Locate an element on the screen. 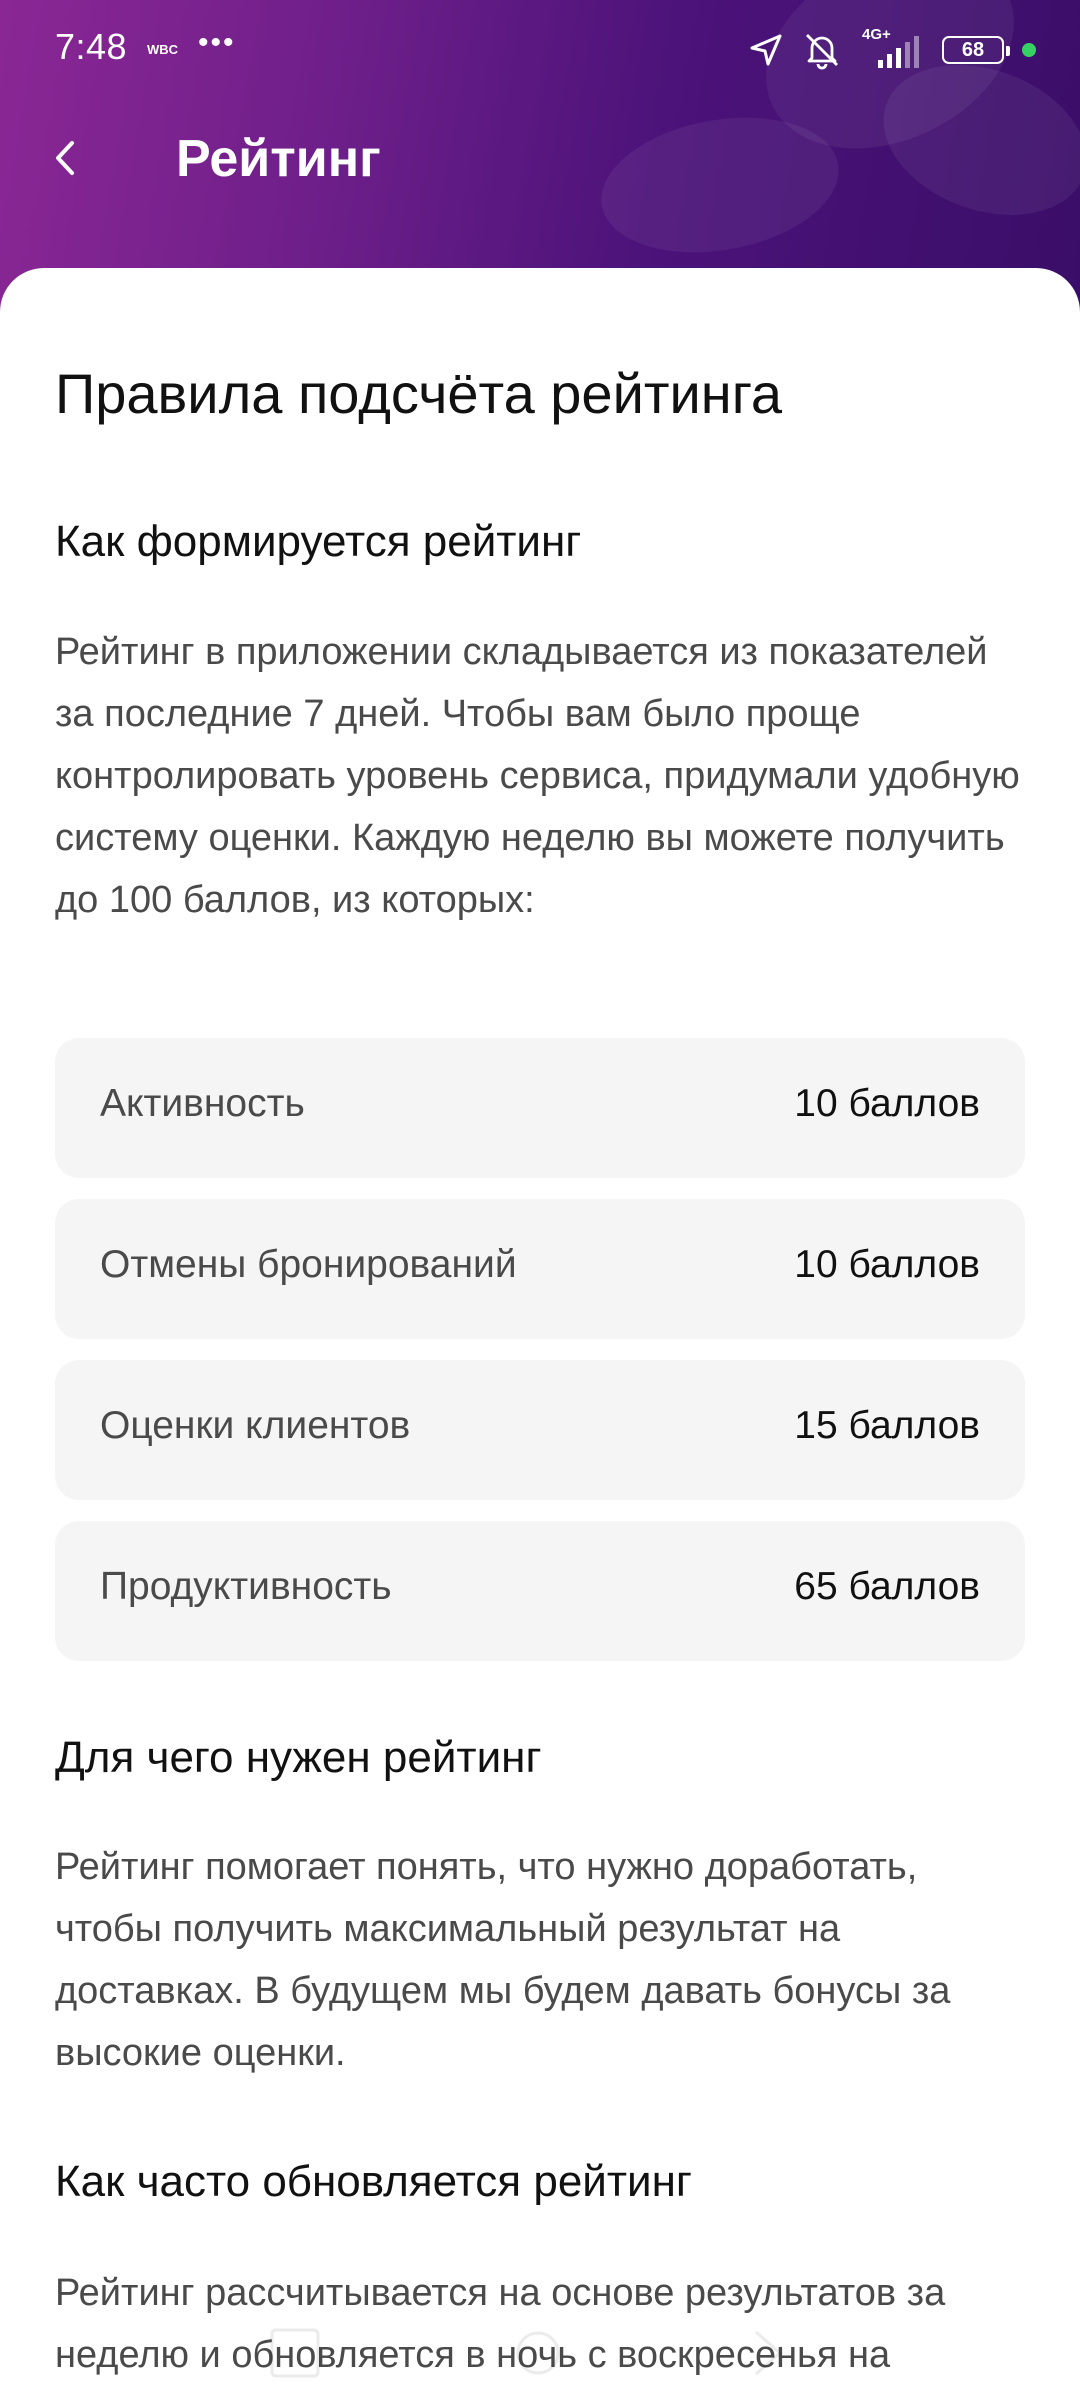 The image size is (1080, 2405). page-title: Правила подсчёта рейтинга is located at coordinates (419, 393).